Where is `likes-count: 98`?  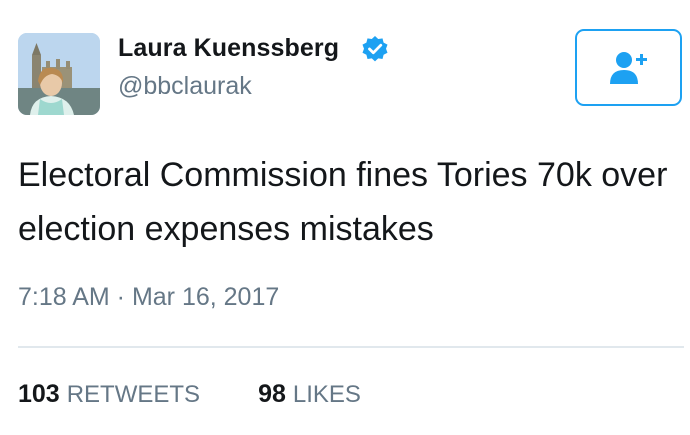
likes-count: 98 is located at coordinates (272, 394).